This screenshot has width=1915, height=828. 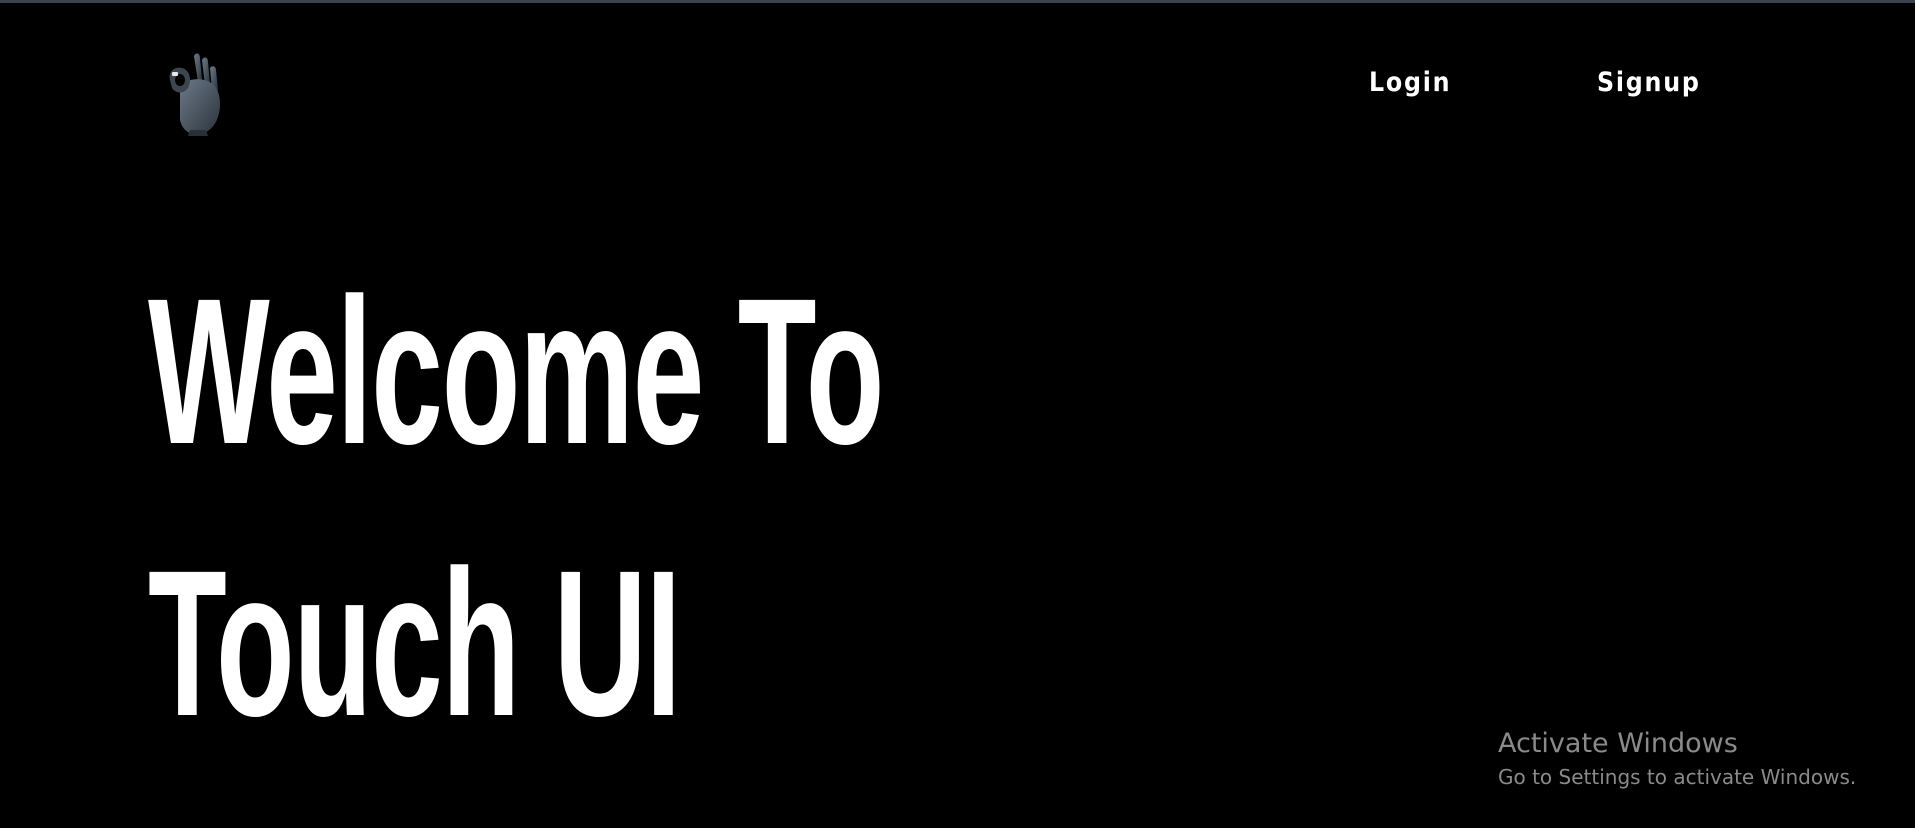 I want to click on activate-windows-subtitle: Go to Settings to activate Windows., so click(x=1677, y=777).